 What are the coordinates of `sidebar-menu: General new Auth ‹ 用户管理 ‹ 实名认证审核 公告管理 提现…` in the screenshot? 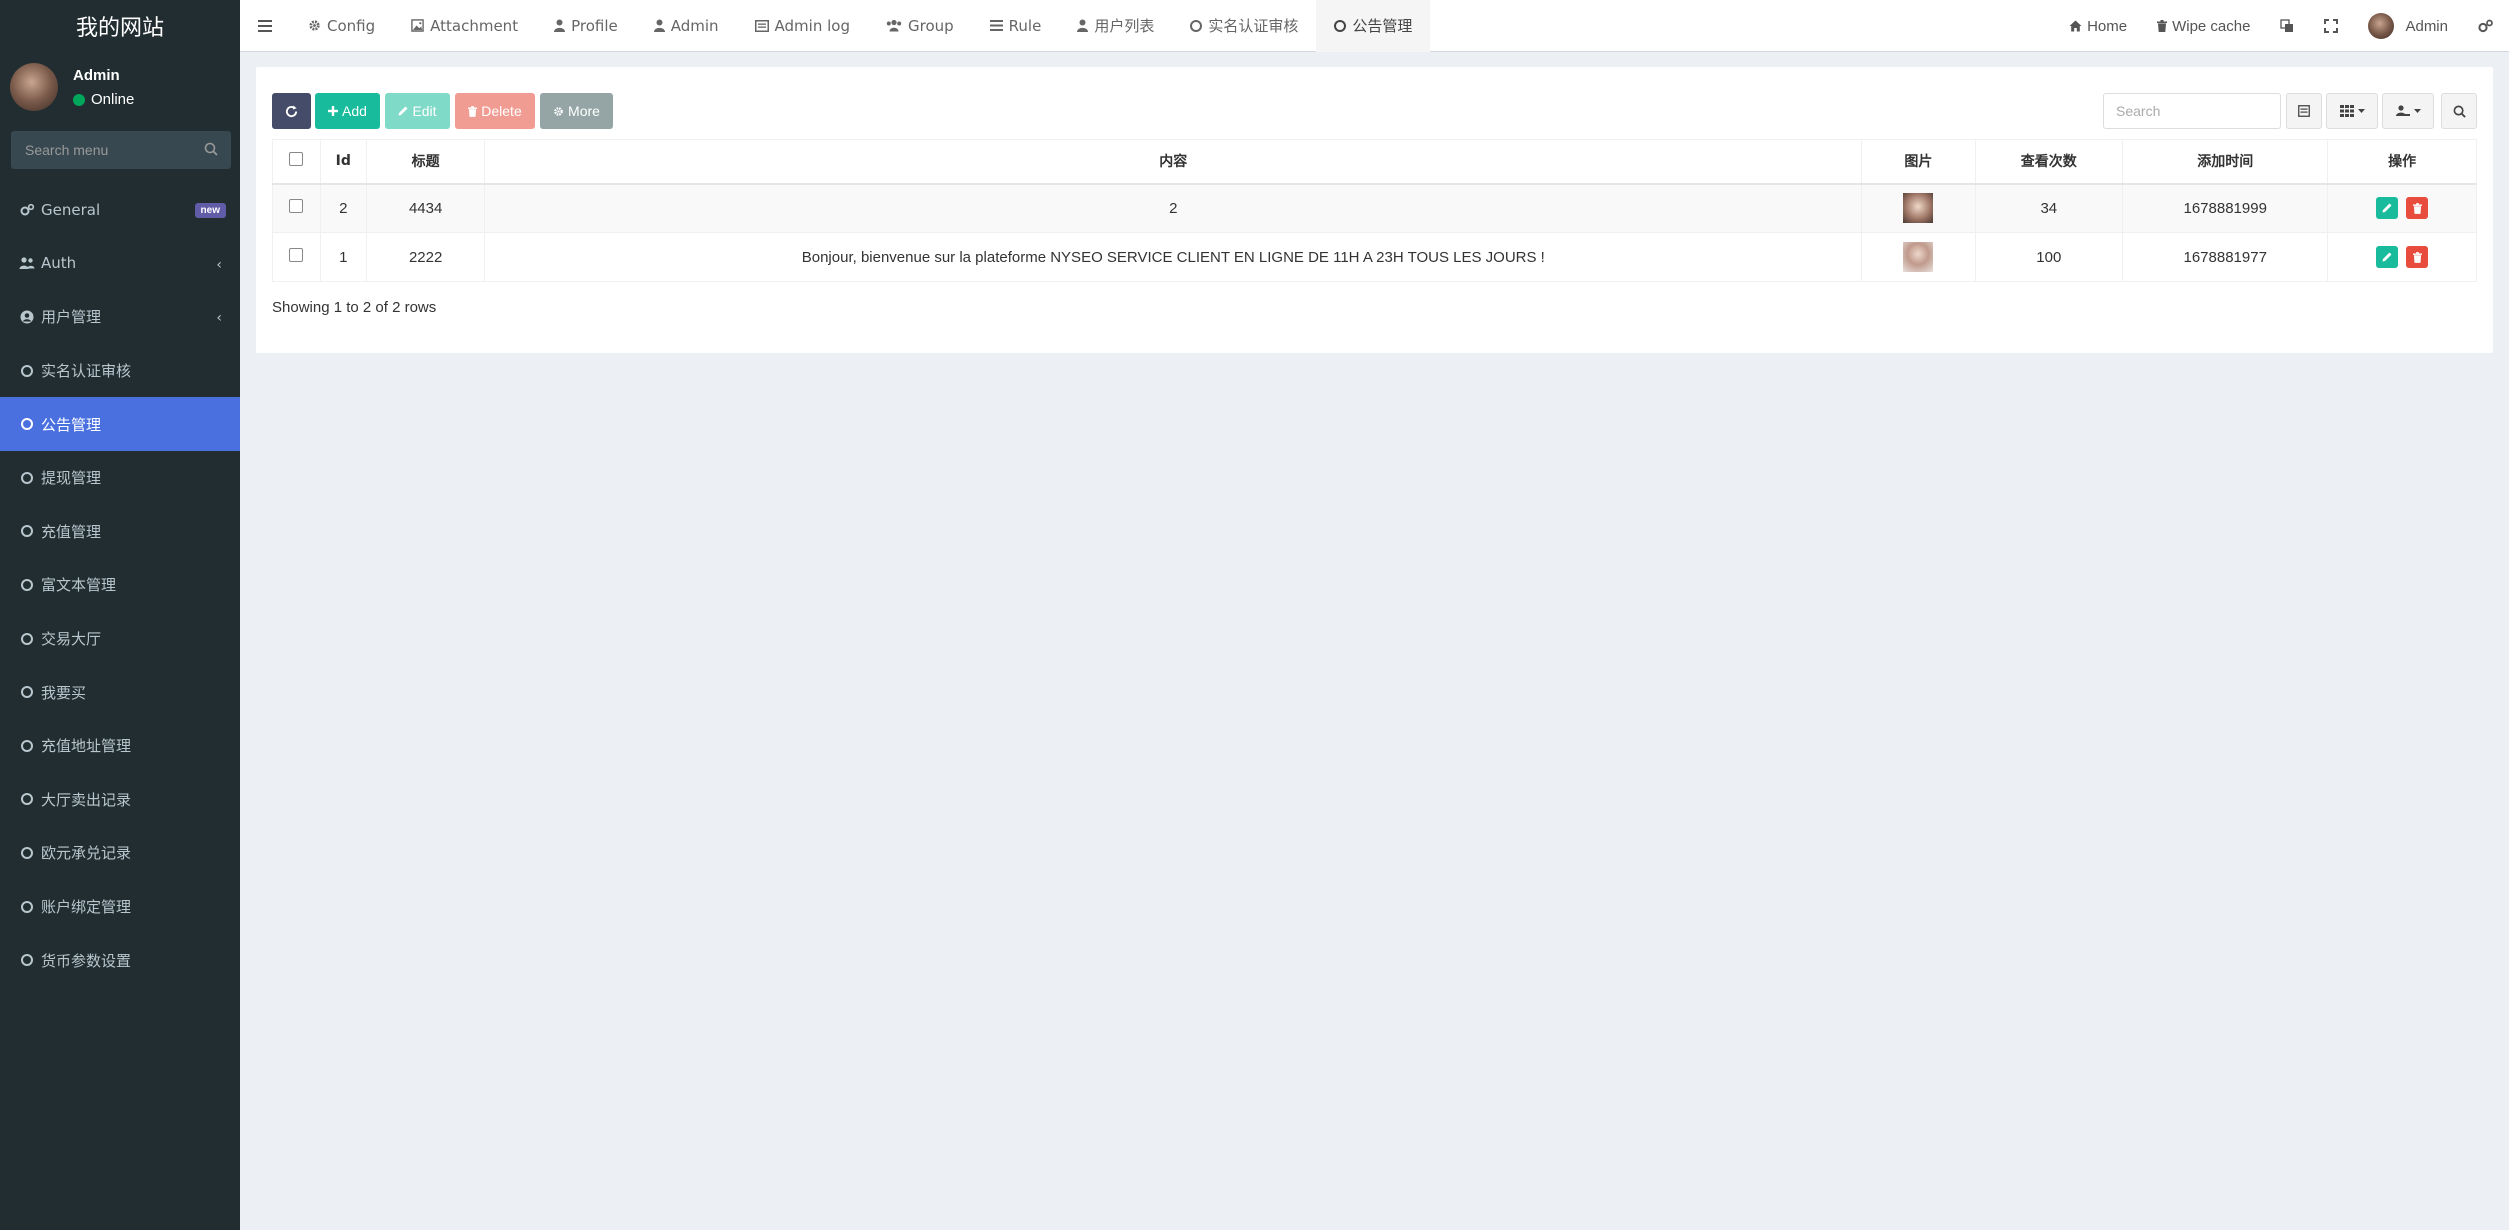 It's located at (120, 585).